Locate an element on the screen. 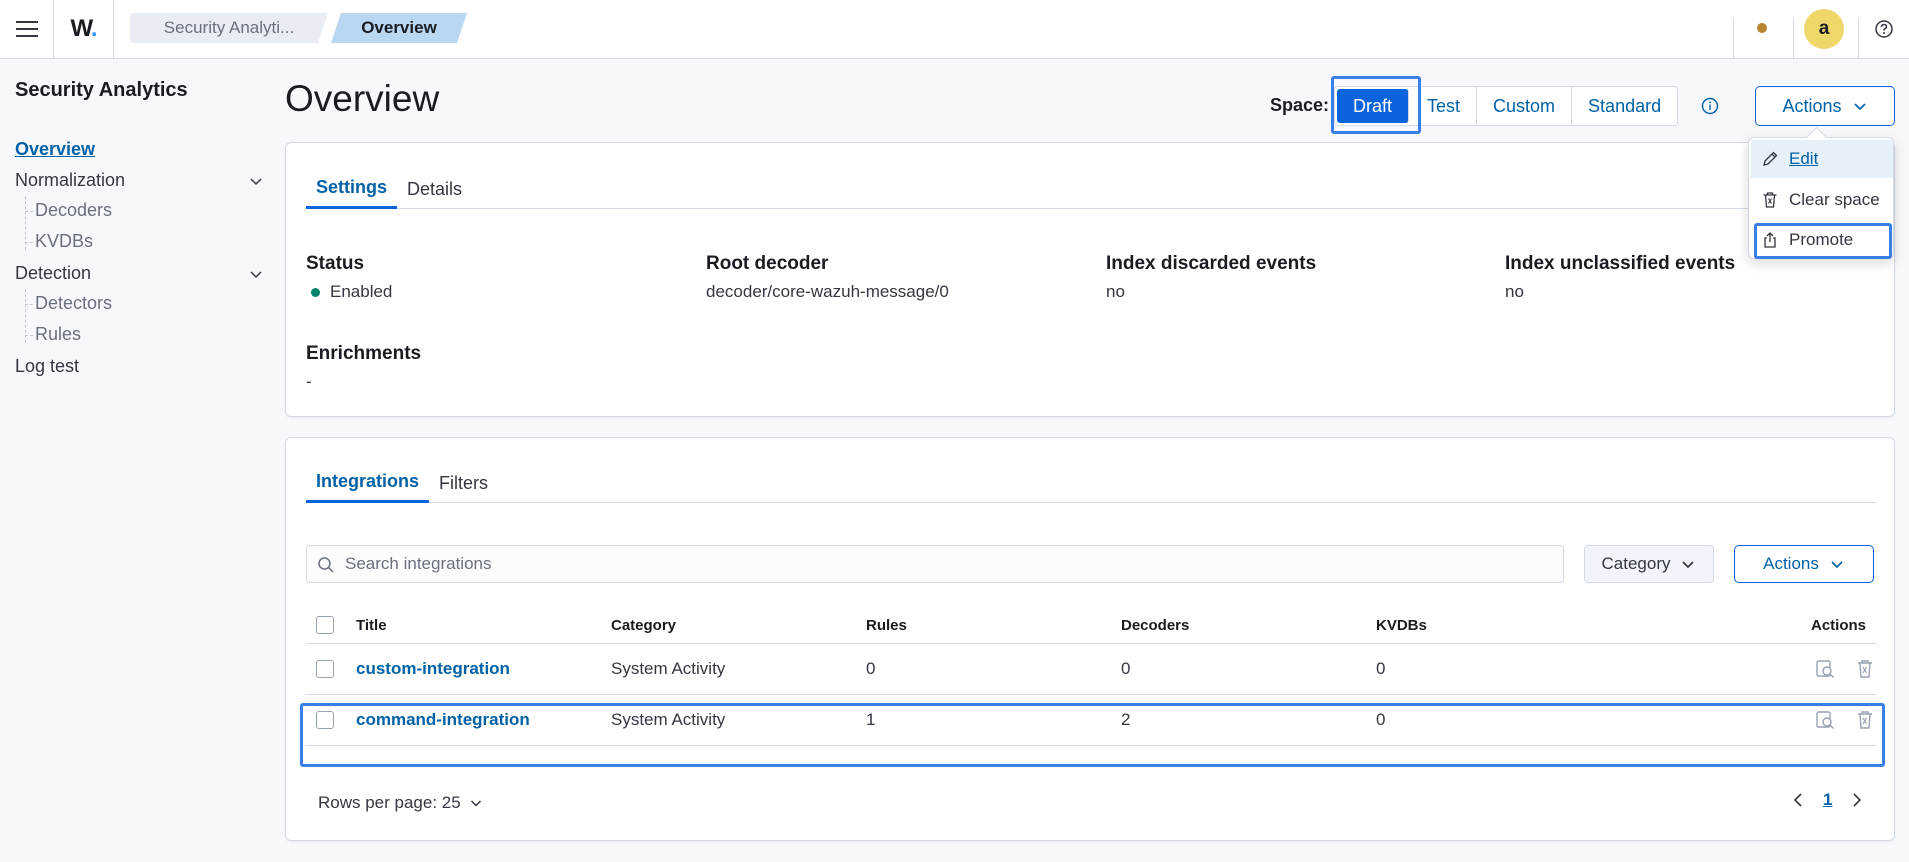  row-kvdbs: 0 is located at coordinates (1381, 668).